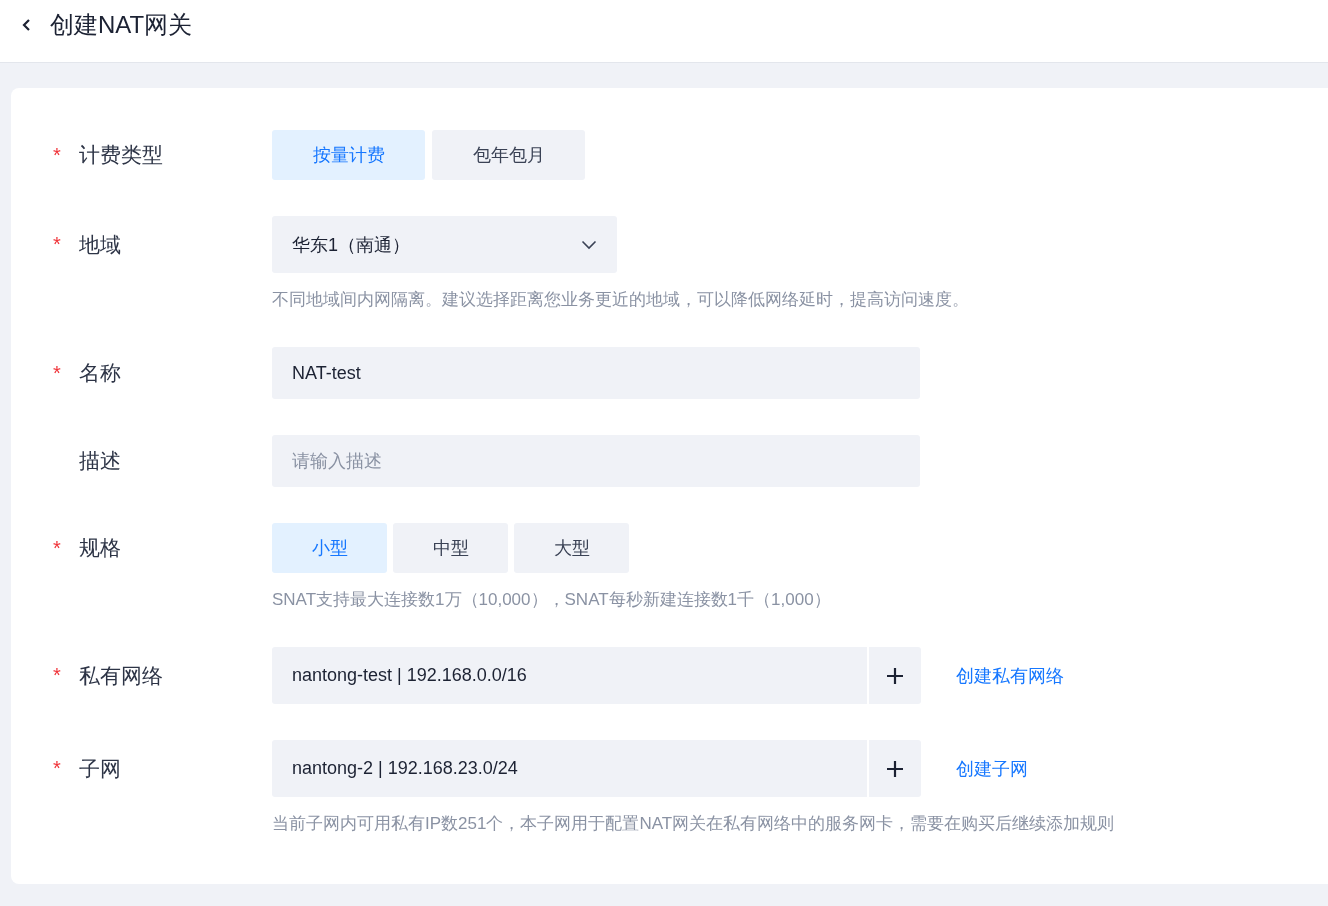 This screenshot has height=906, width=1328. What do you see at coordinates (552, 600) in the screenshot?
I see `help-text: SNAT支持最大连接数1万（10,000），SNAT每秒新建连接数1千（1,000）` at bounding box center [552, 600].